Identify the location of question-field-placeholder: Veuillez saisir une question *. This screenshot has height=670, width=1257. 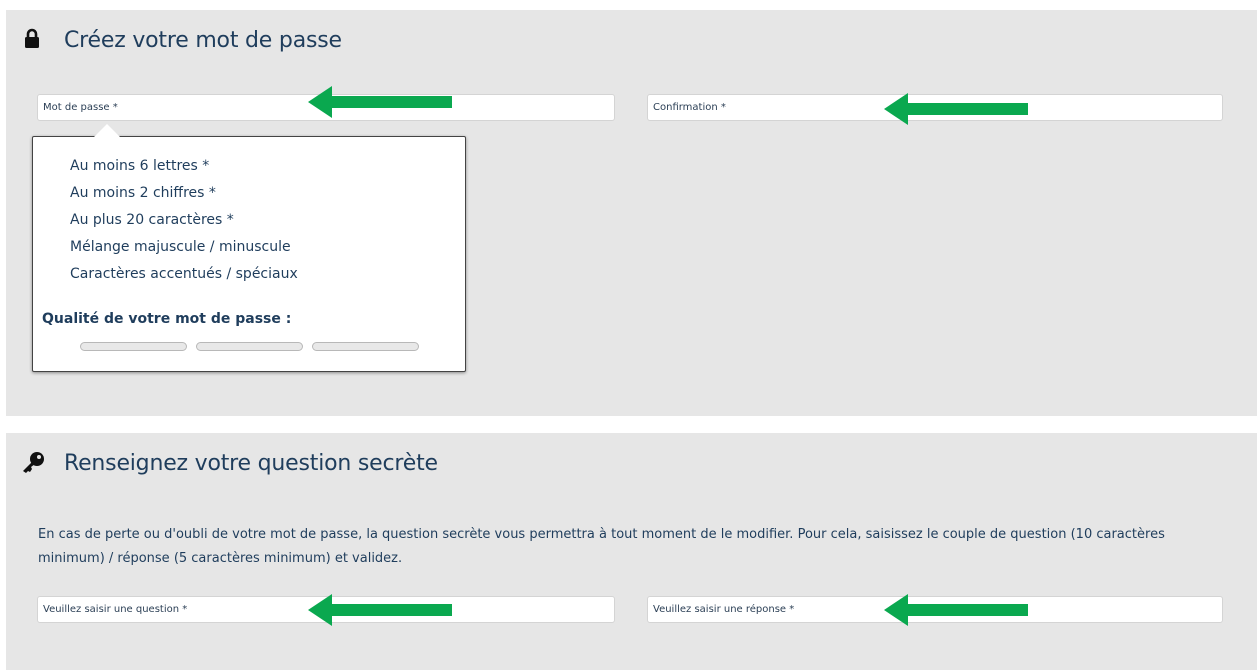
(115, 609).